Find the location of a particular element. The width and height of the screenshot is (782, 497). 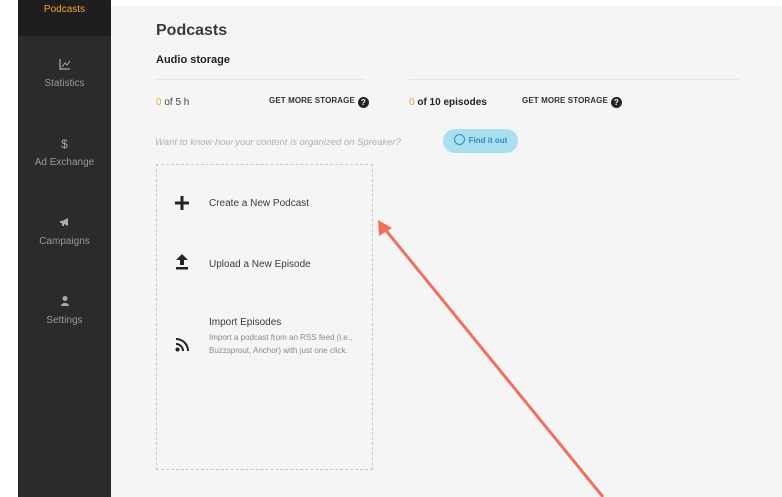

sidebar-item-campaigns: Campaigns is located at coordinates (64, 231).